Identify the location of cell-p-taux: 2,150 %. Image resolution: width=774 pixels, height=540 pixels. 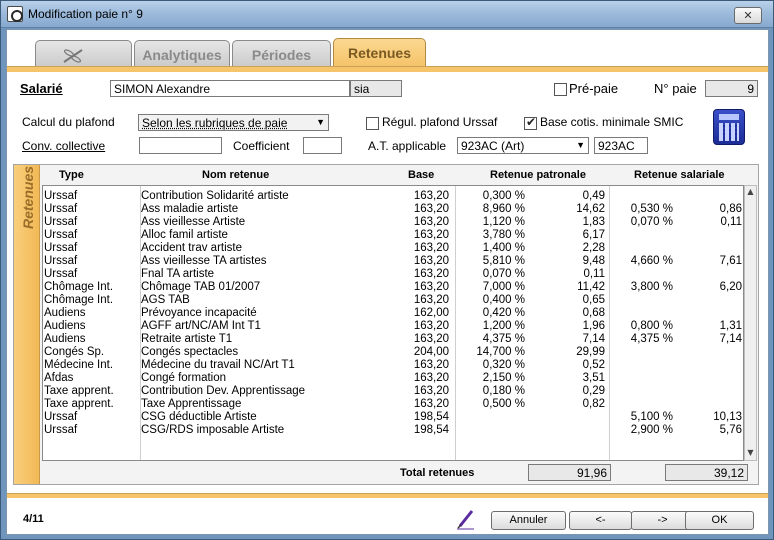
(503, 378).